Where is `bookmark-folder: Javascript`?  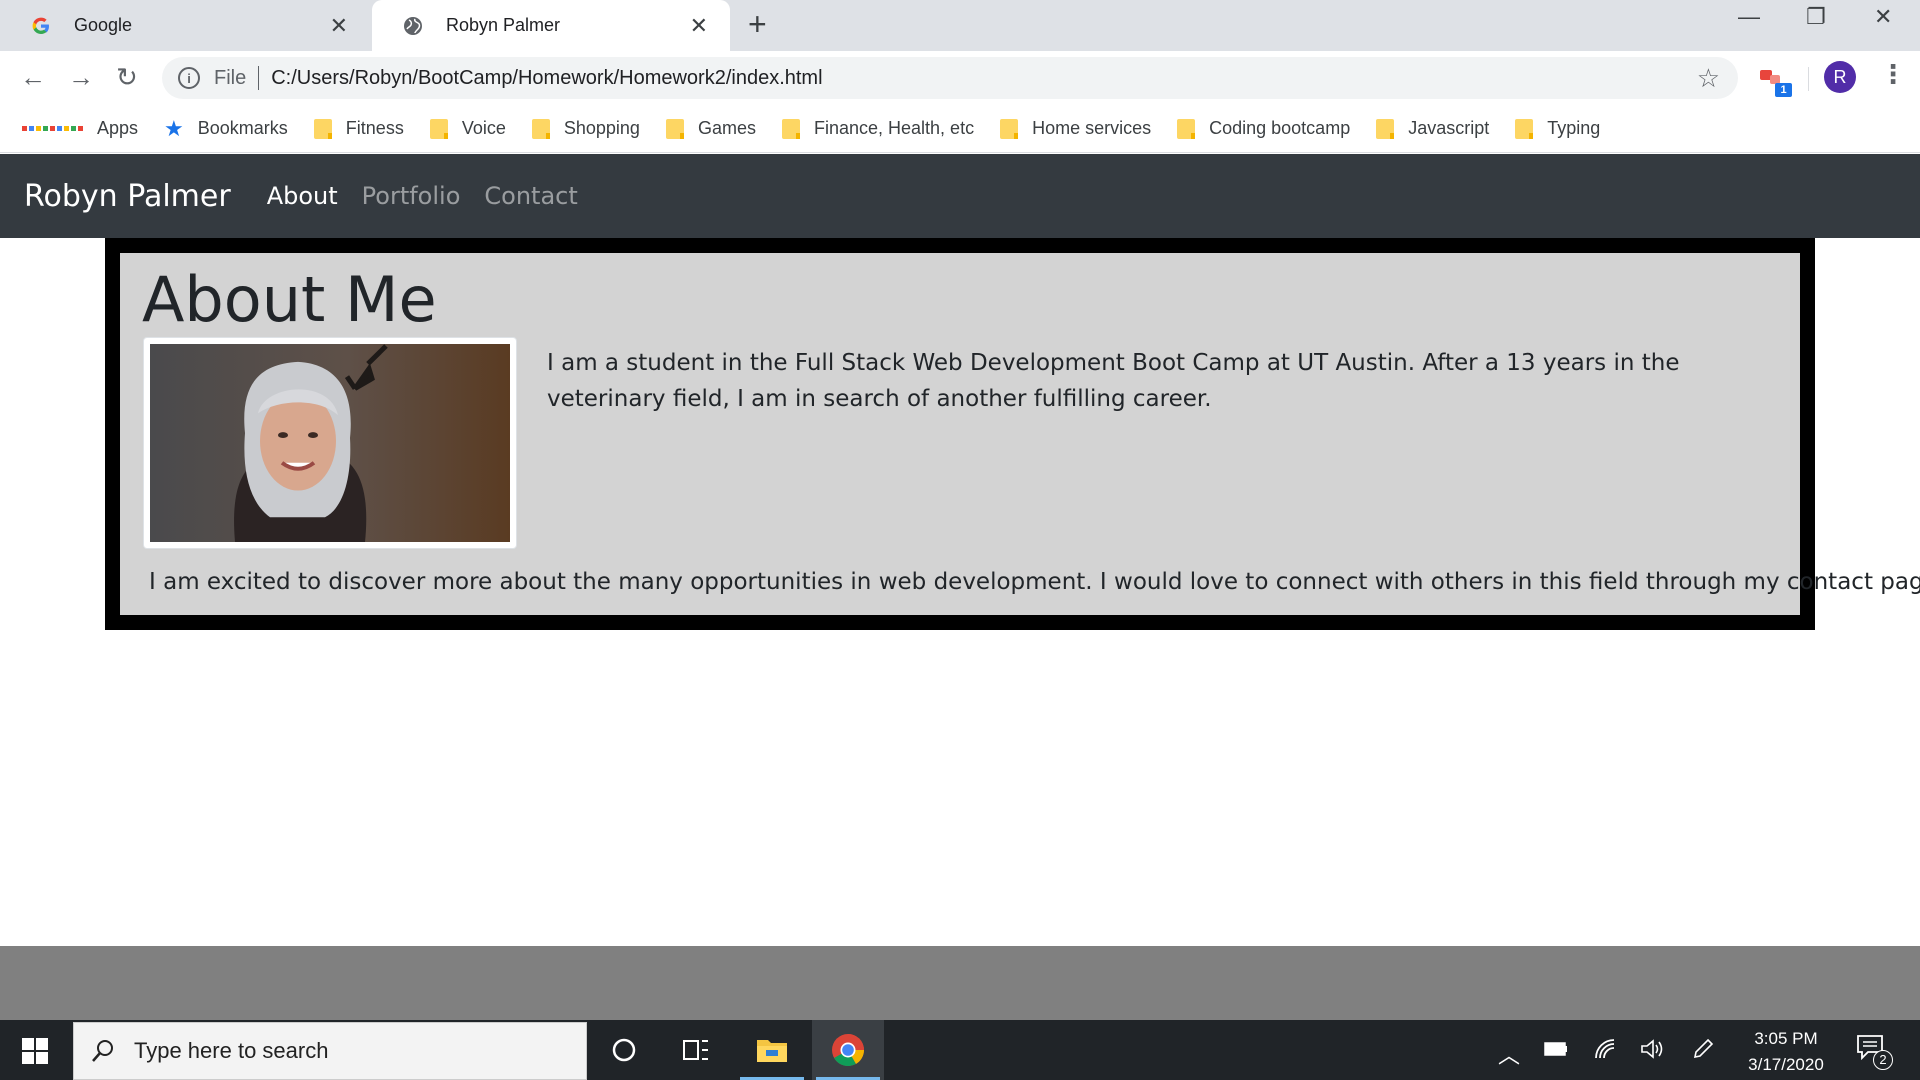 bookmark-folder: Javascript is located at coordinates (1432, 128).